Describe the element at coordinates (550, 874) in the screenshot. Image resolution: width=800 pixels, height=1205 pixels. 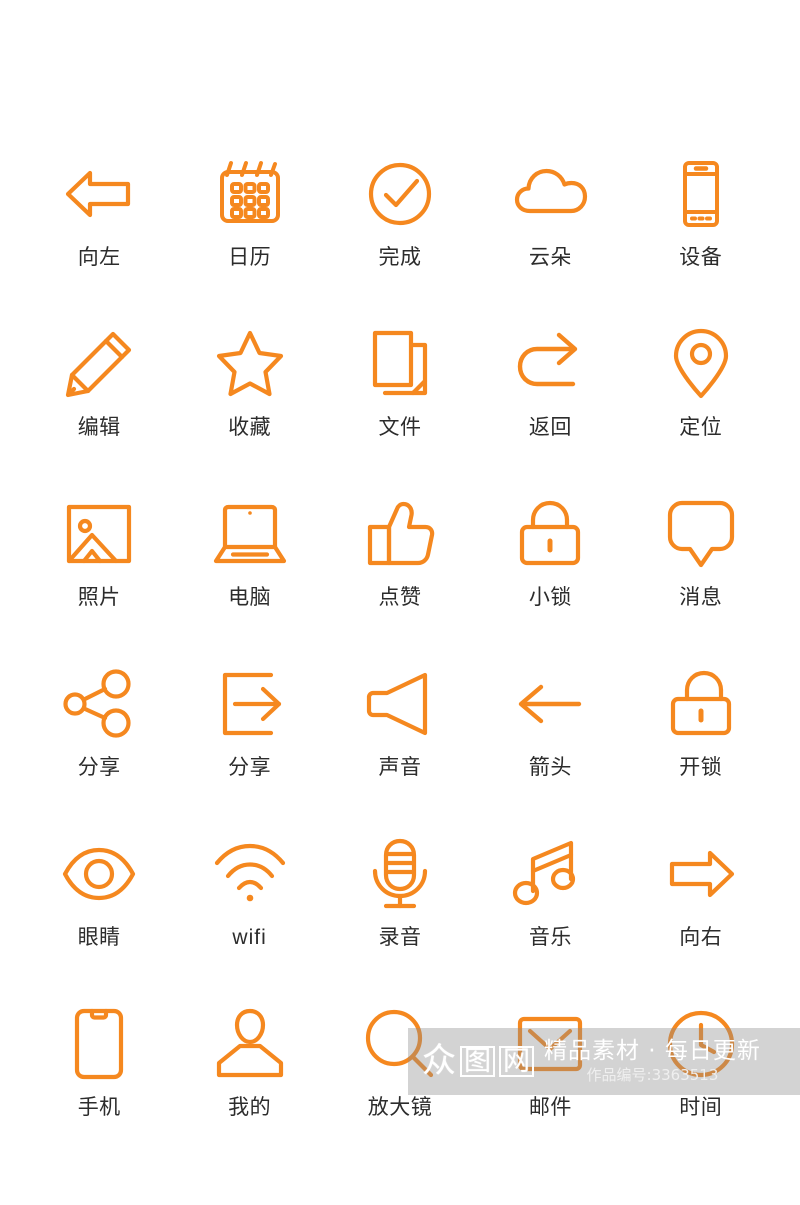
I see `music-note-icon` at that location.